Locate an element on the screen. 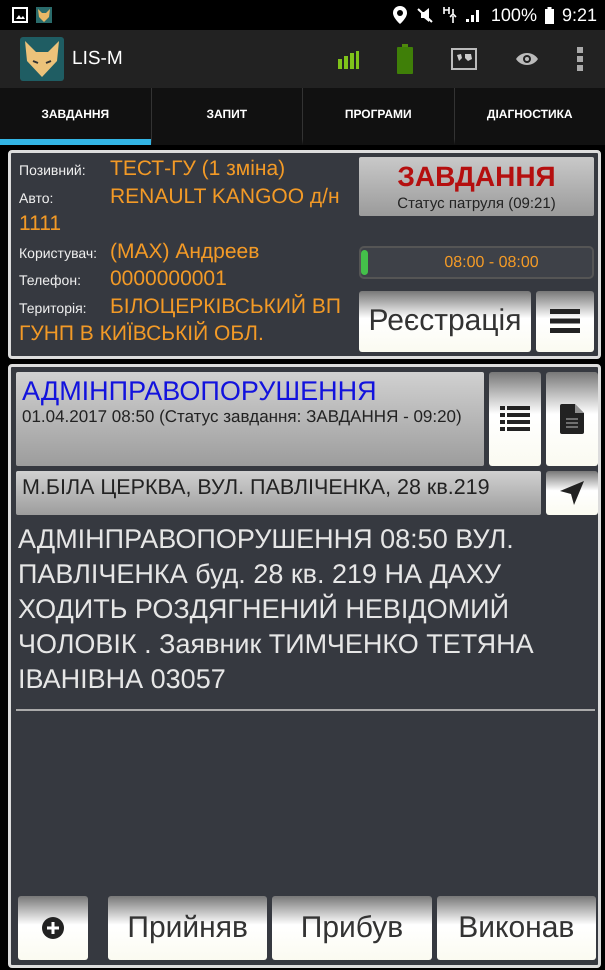 The width and height of the screenshot is (605, 970). field-value: (MAX) Андреев is located at coordinates (185, 251).